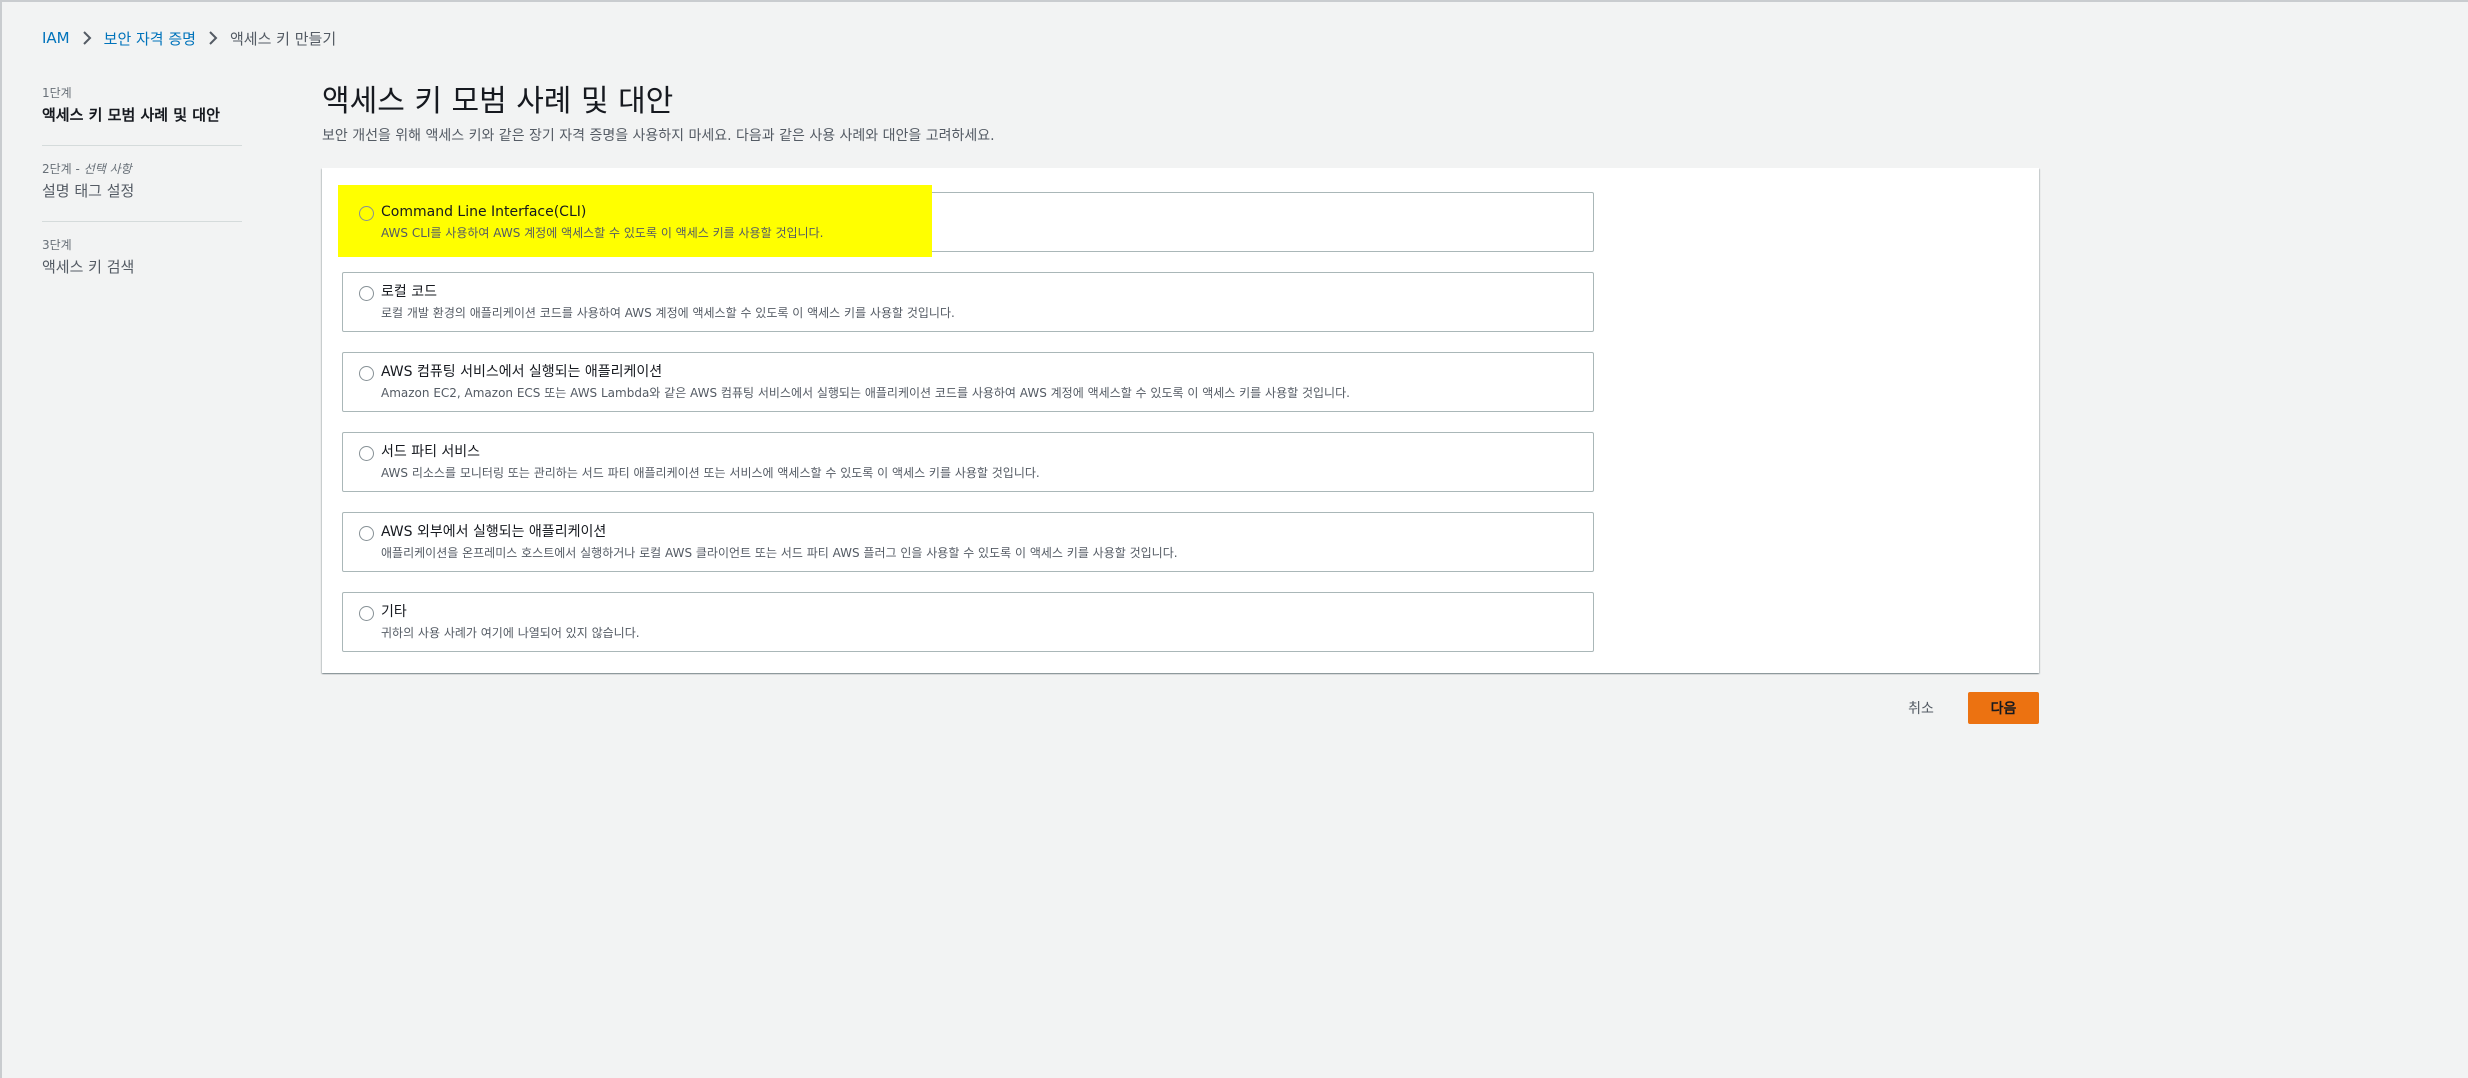 The width and height of the screenshot is (2468, 1078). Describe the element at coordinates (57, 93) in the screenshot. I see `step-number: 1단계` at that location.